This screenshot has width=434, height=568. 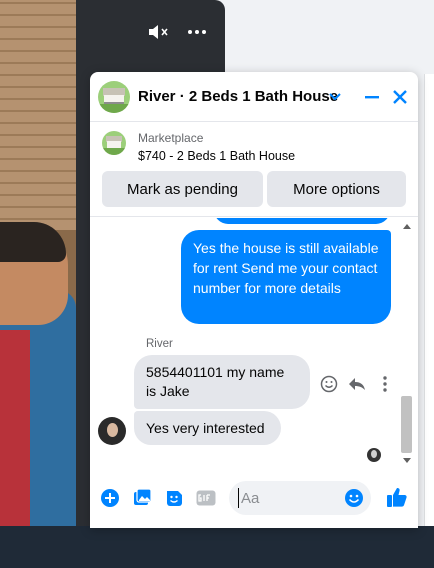 What do you see at coordinates (335, 96) in the screenshot?
I see `chevron-down-icon` at bounding box center [335, 96].